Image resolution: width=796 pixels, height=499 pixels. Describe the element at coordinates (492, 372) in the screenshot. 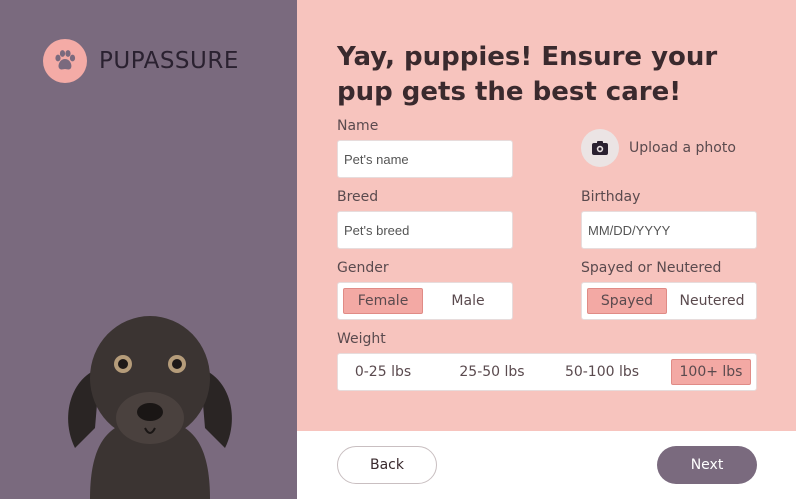

I see `weight-option-25-50: 25-50 lbs` at that location.